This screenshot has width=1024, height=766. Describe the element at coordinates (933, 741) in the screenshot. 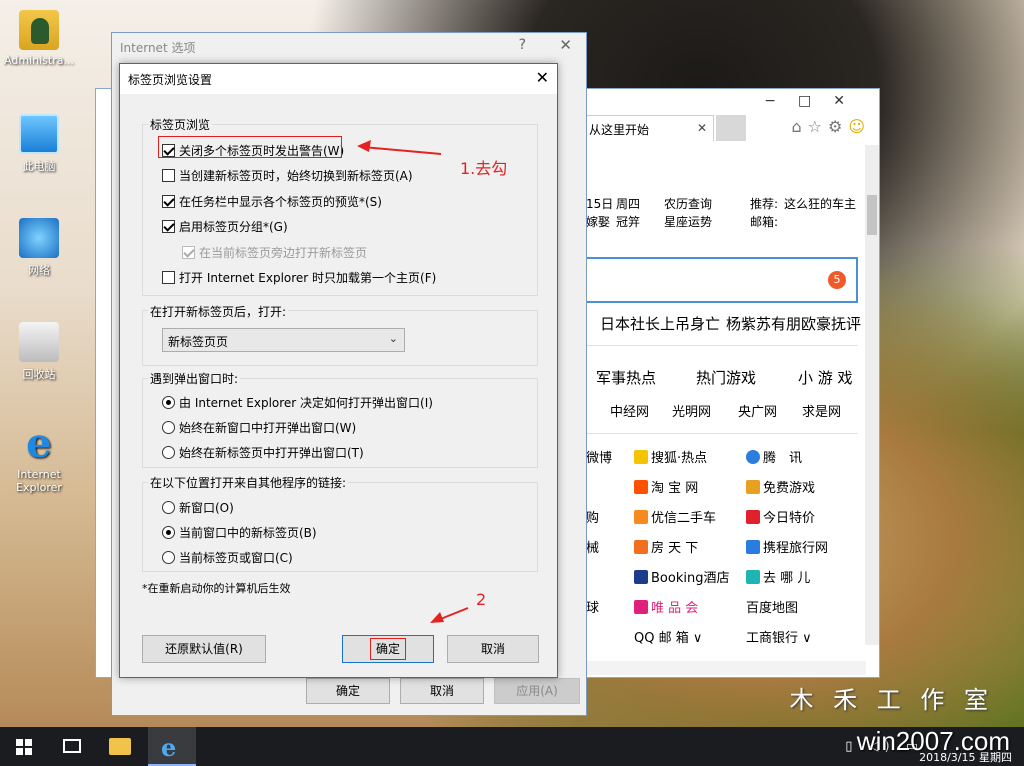

I see `site-watermark: win2007.com` at that location.